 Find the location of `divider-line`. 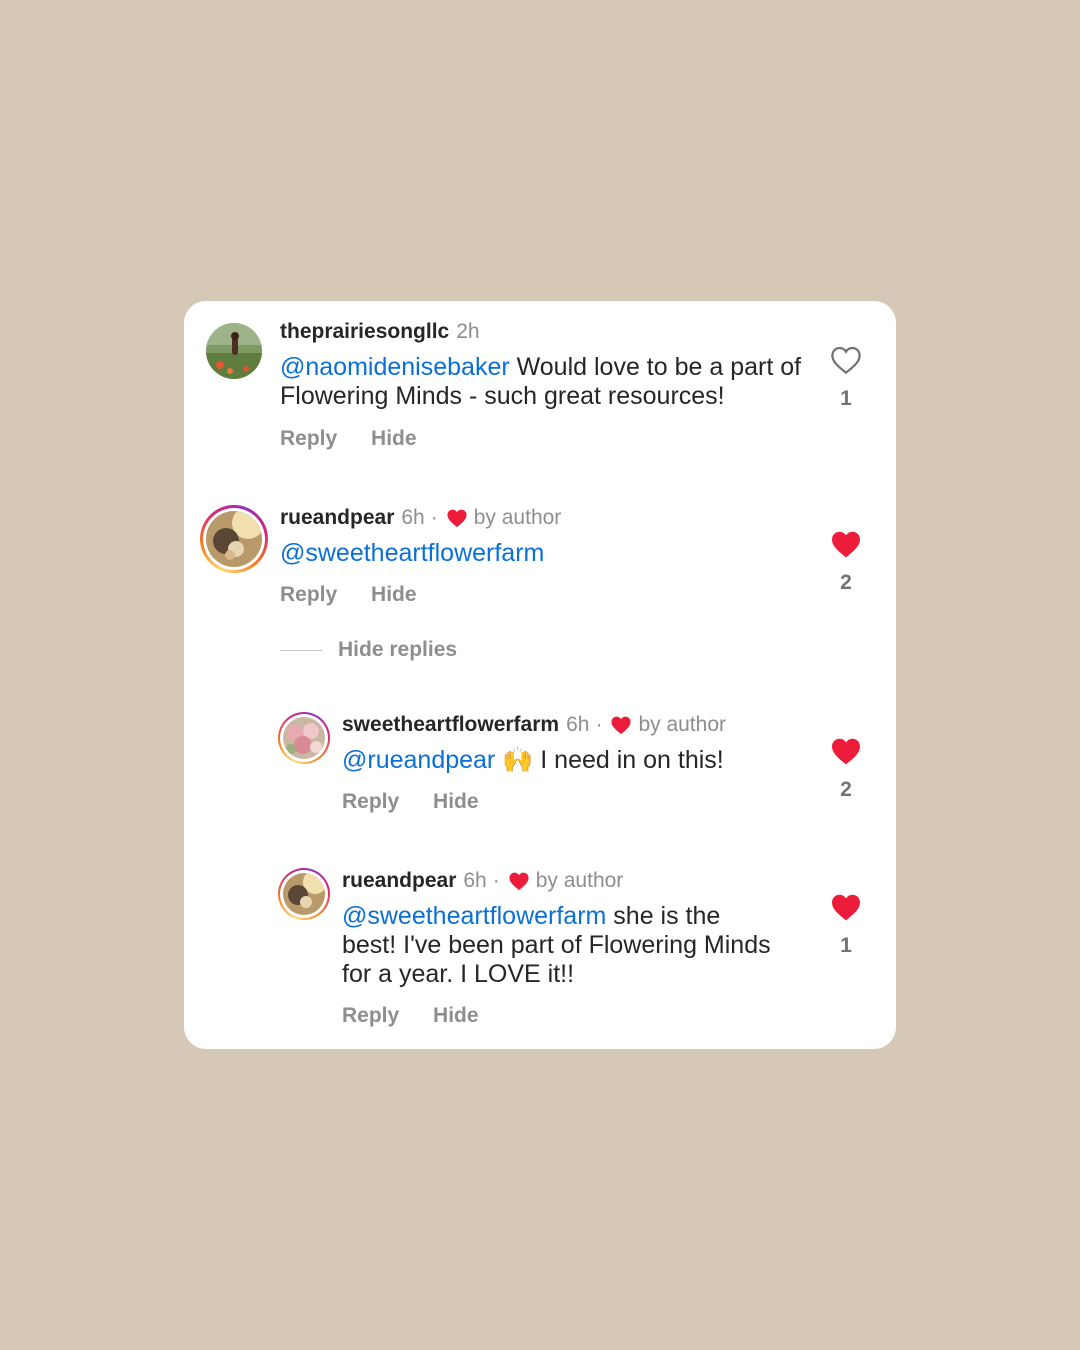

divider-line is located at coordinates (301, 650).